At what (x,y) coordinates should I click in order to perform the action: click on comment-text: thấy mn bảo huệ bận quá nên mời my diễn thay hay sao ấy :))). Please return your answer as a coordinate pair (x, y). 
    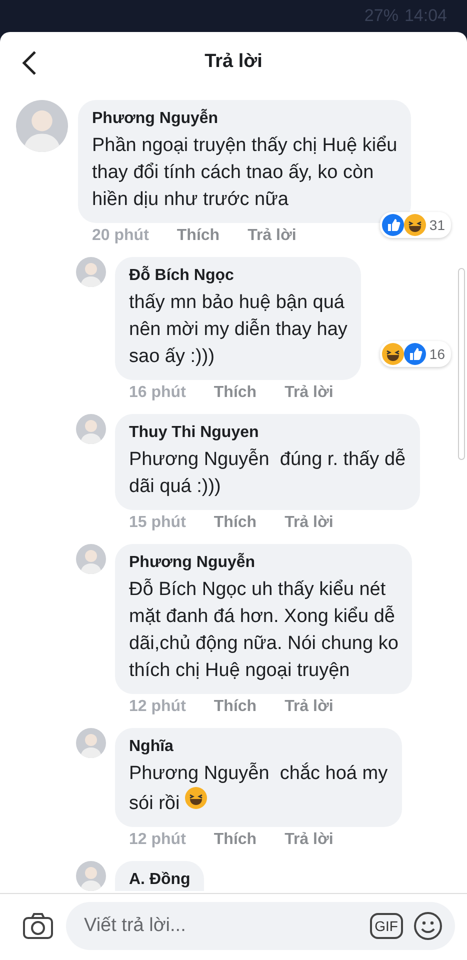
    Looking at the image, I should click on (238, 330).